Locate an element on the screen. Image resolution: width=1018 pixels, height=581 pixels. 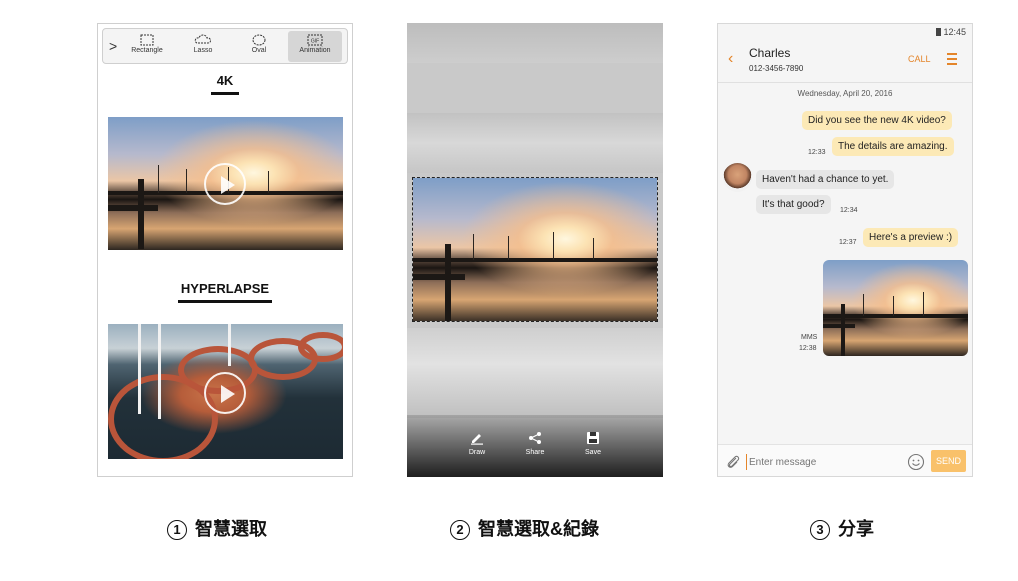
message-time: 12:33 is located at coordinates (817, 152).